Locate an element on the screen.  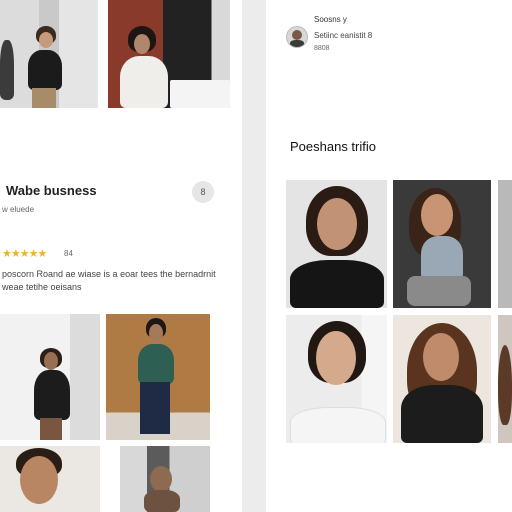
profile-meta: 8808 is located at coordinates (322, 48).